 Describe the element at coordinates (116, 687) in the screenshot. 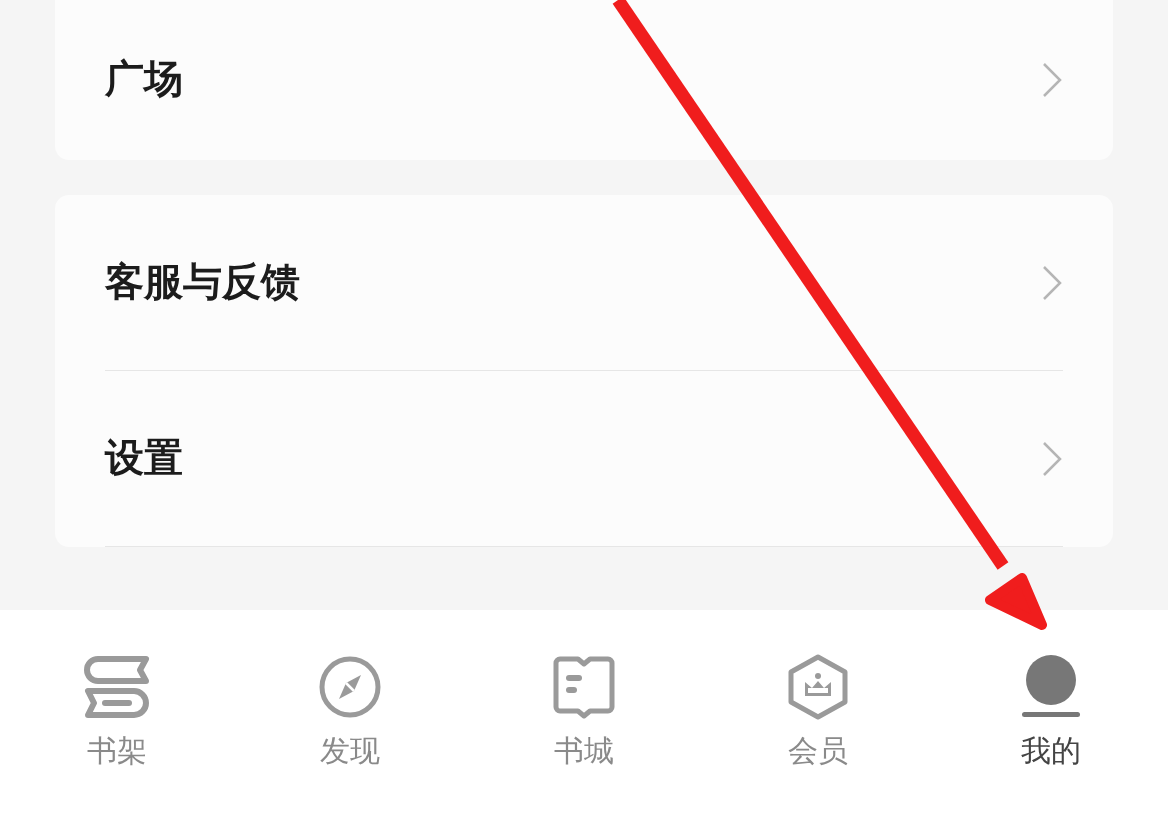

I see `books-icon` at that location.